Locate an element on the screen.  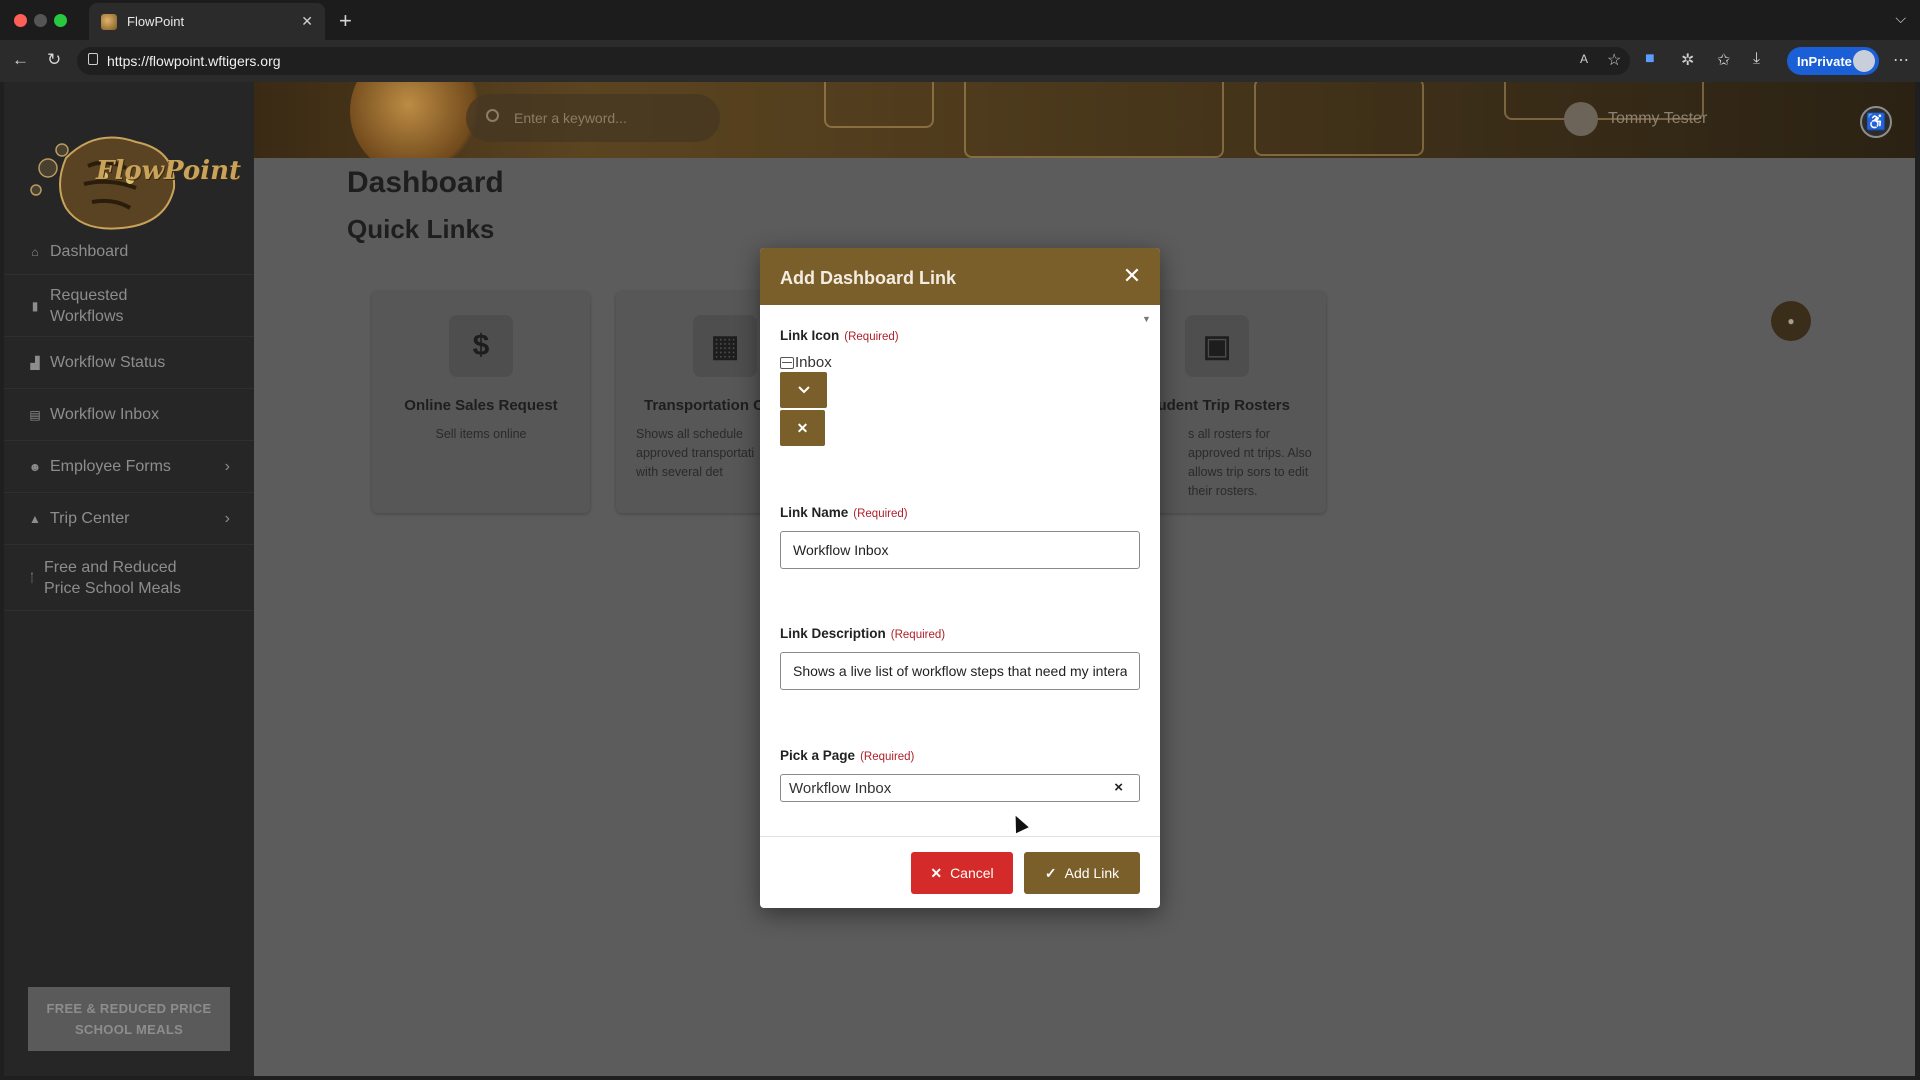
dialog-divider is located at coordinates (960, 836).